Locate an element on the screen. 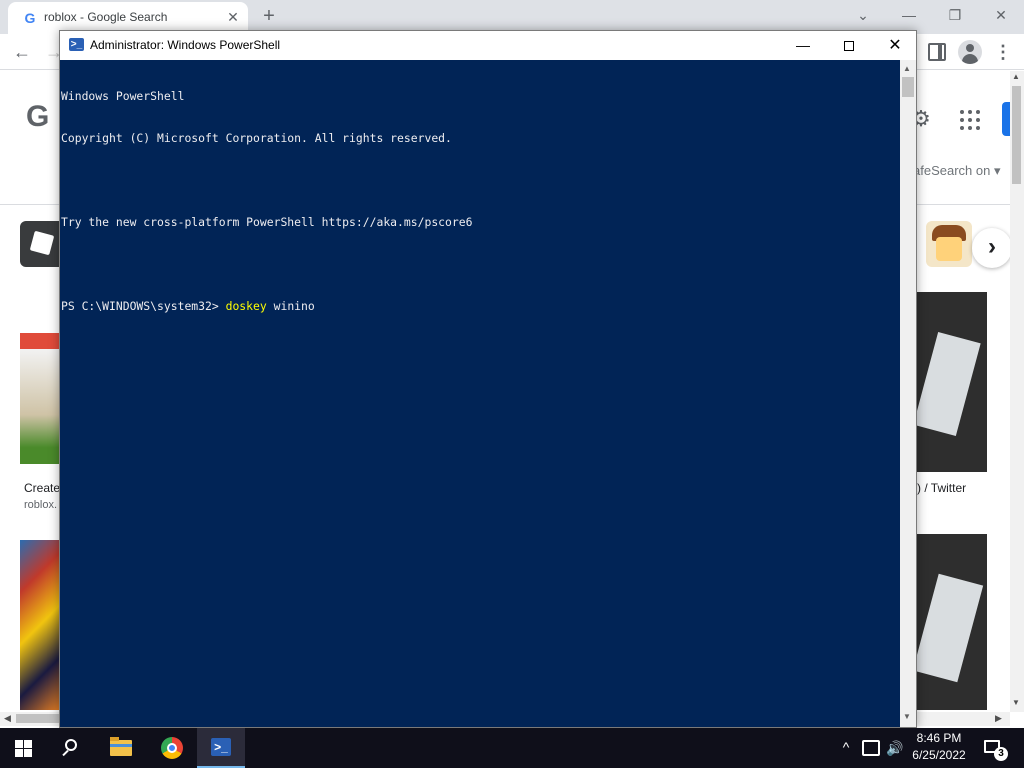 This screenshot has width=1024, height=768. powershell-taskbar-button: >_ is located at coordinates (221, 748).